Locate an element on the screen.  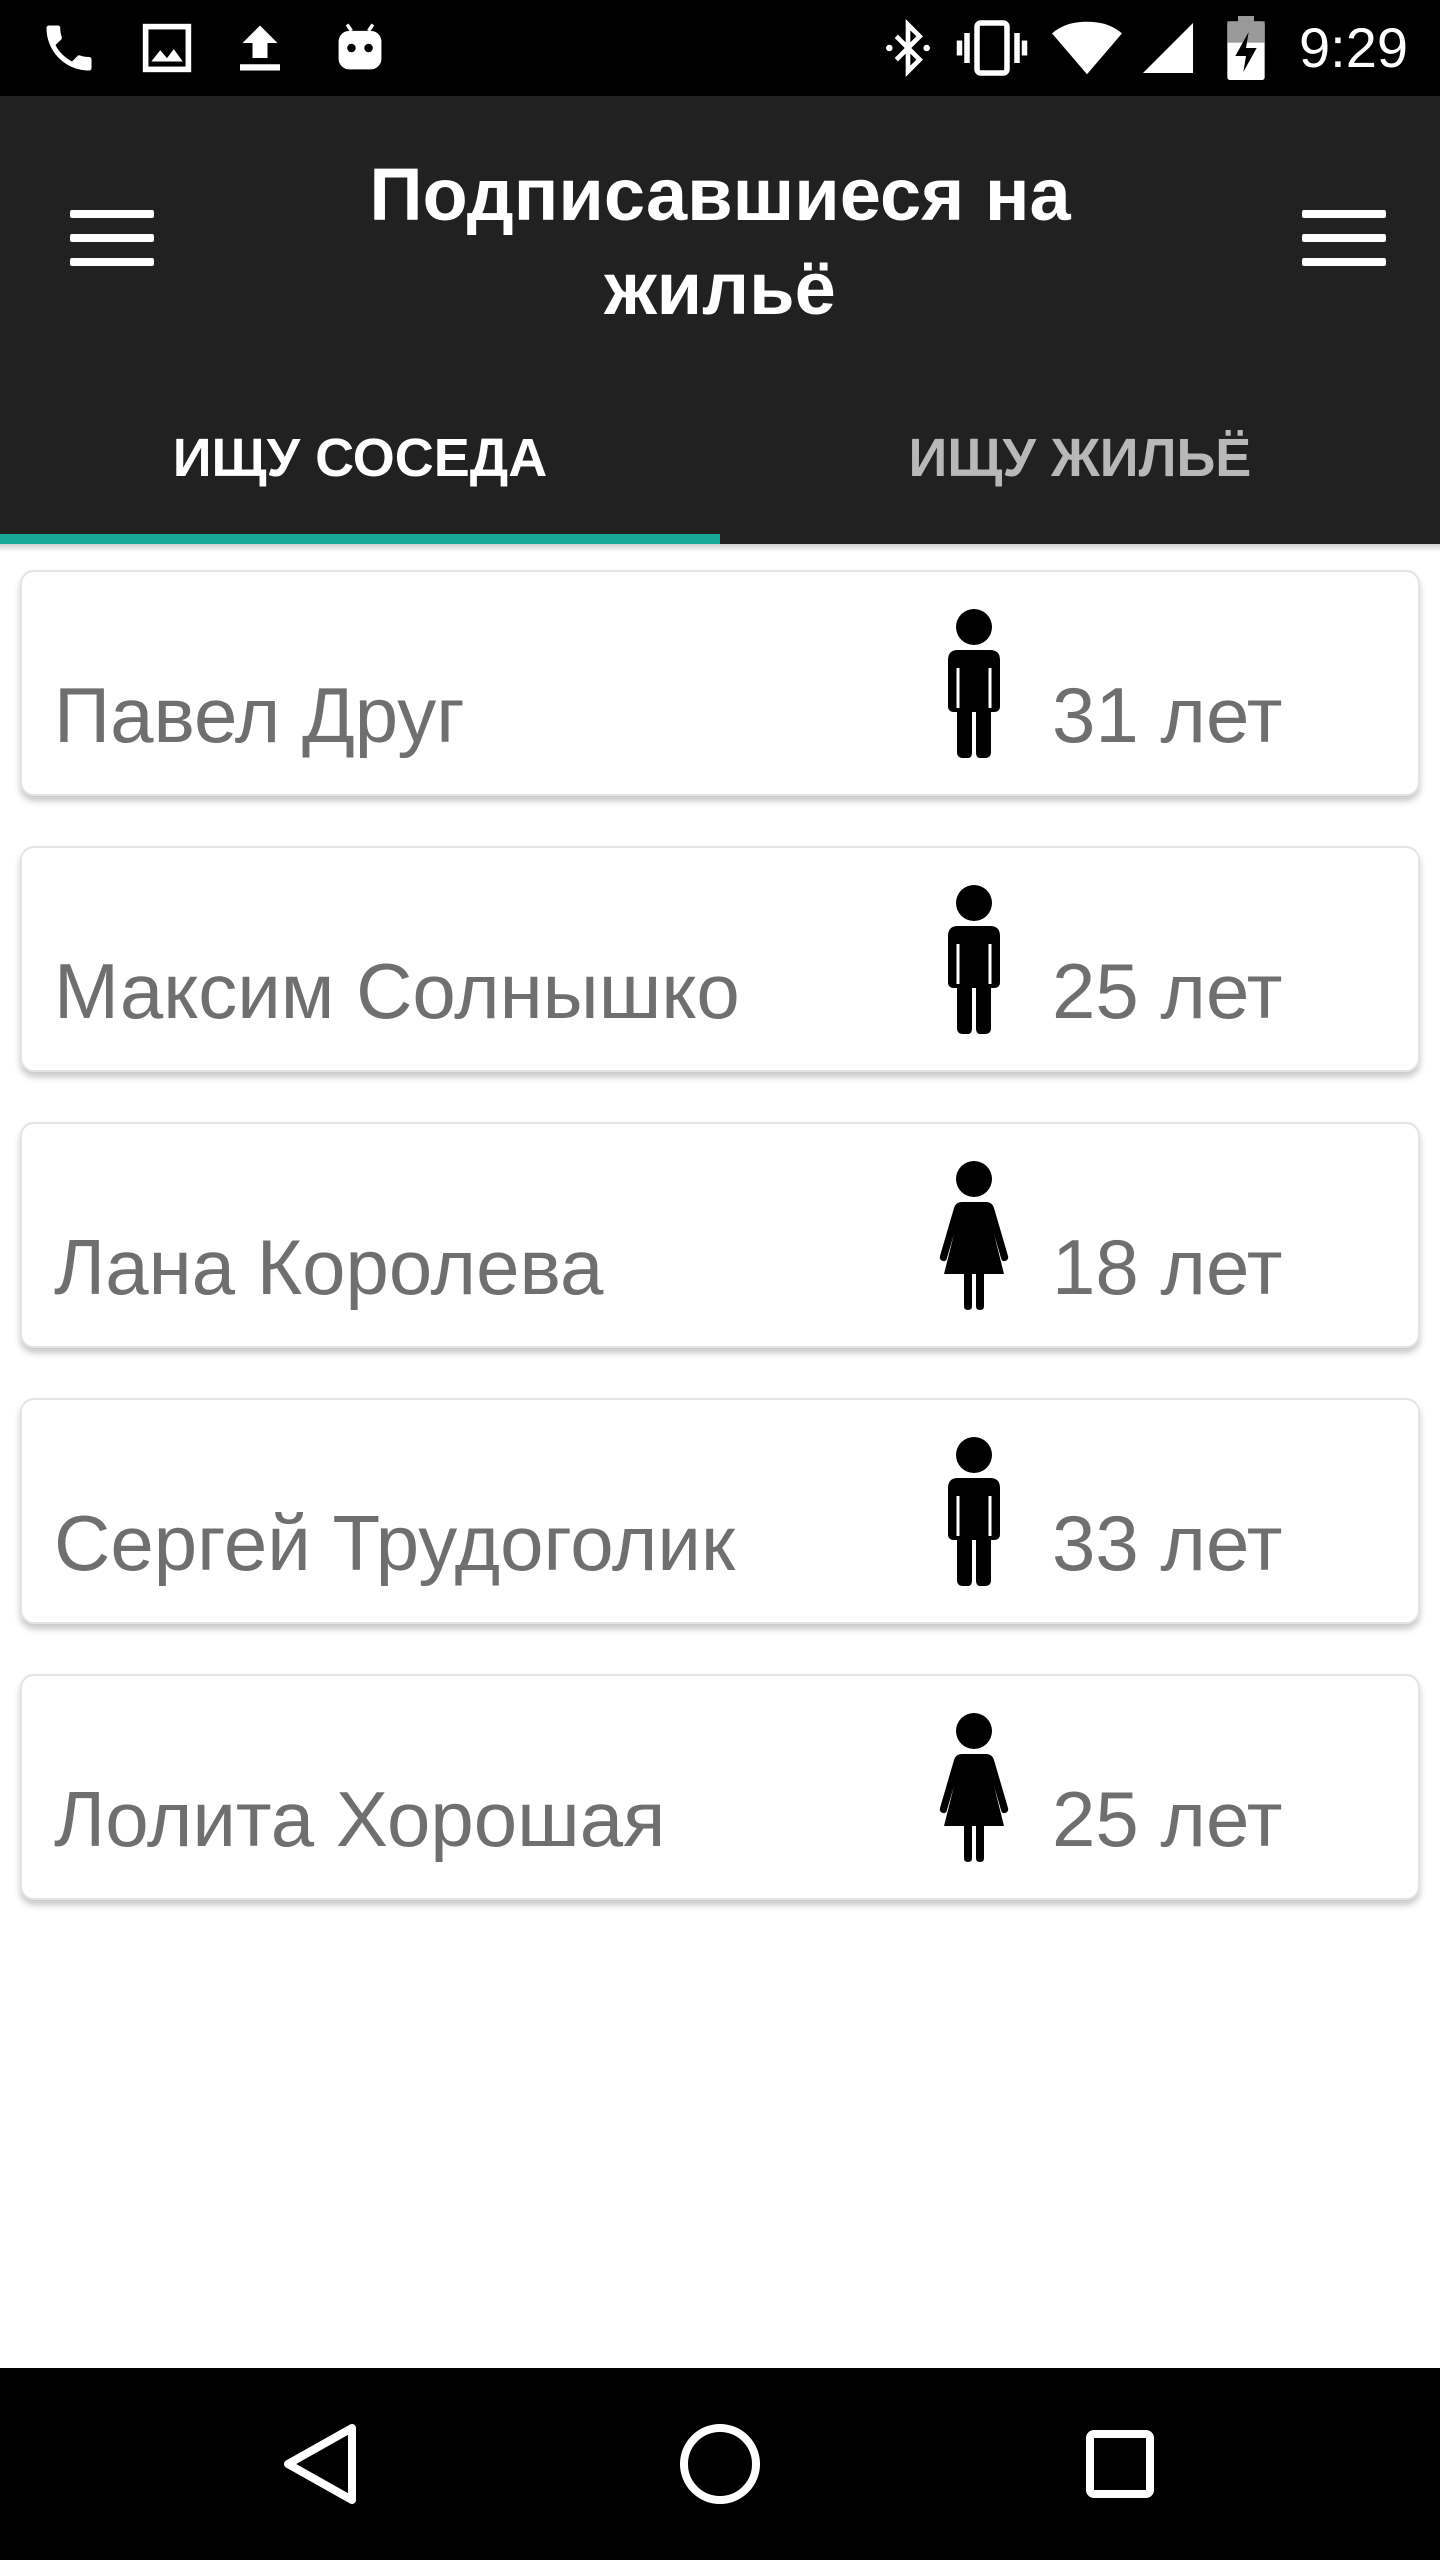
upload-icon is located at coordinates (260, 48).